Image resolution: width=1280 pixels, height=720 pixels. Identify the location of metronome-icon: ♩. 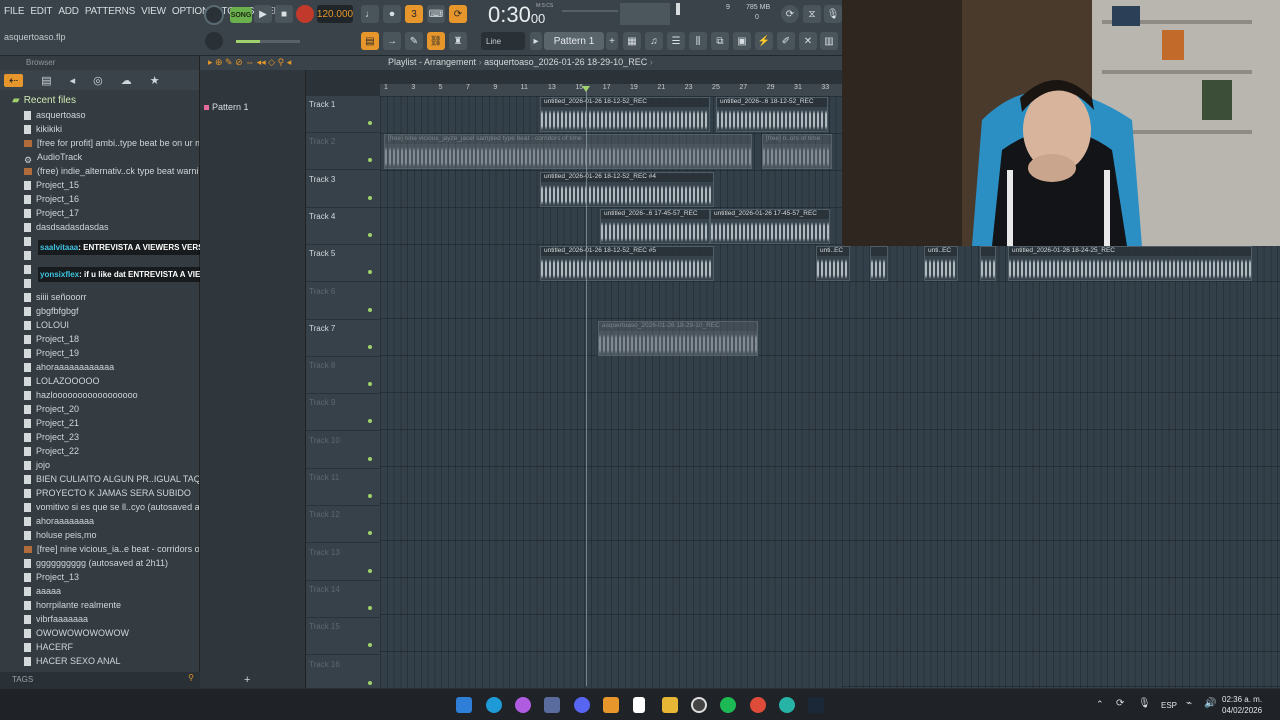
(370, 14).